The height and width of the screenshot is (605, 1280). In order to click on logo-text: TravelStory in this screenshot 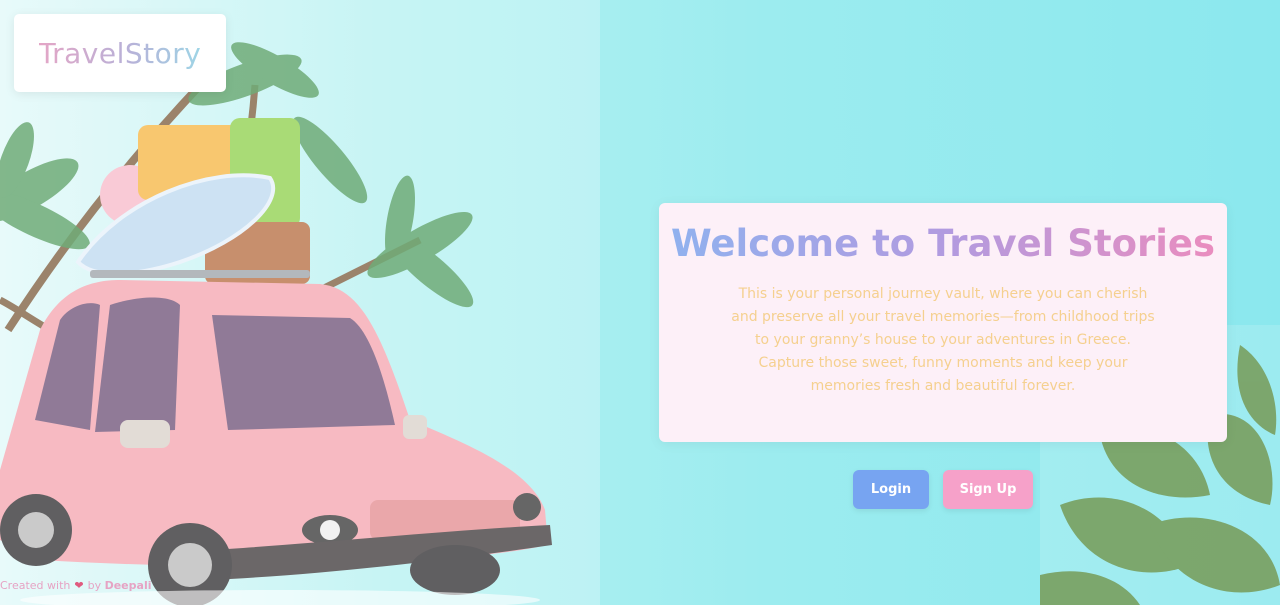, I will do `click(120, 53)`.